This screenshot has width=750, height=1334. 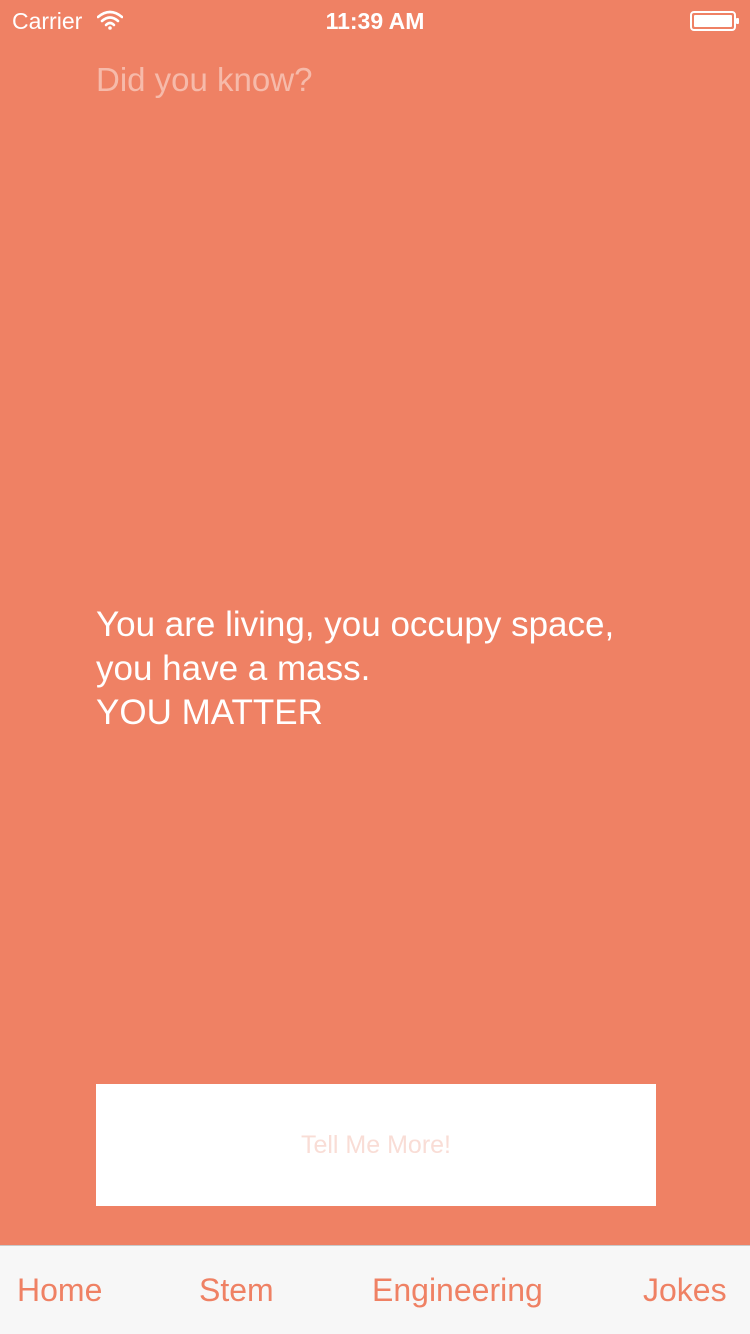 I want to click on status-bar: Carrier 11:39 AM, so click(x=375, y=20).